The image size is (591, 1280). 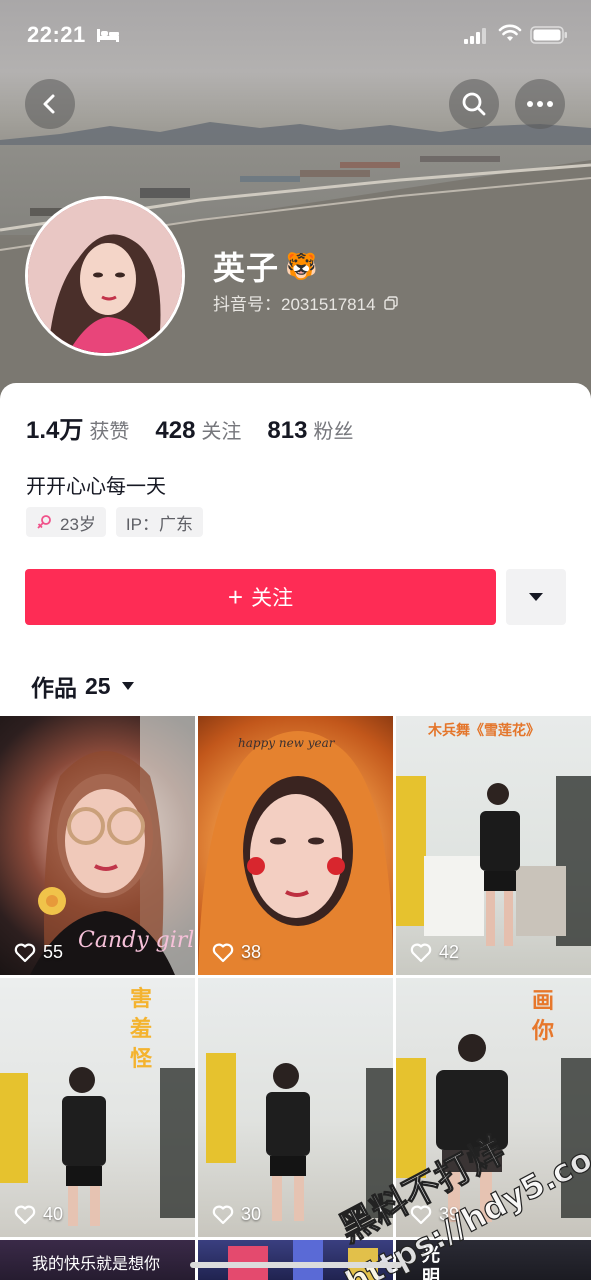 What do you see at coordinates (136, 940) in the screenshot?
I see `video-overlay-text: Candy girl` at bounding box center [136, 940].